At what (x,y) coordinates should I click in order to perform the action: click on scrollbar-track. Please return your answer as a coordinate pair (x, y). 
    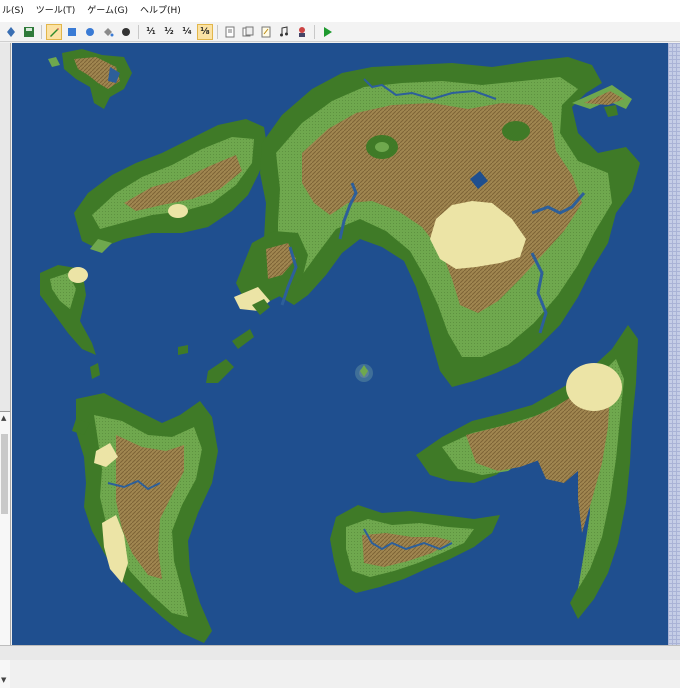
    Looking at the image, I should click on (674, 344).